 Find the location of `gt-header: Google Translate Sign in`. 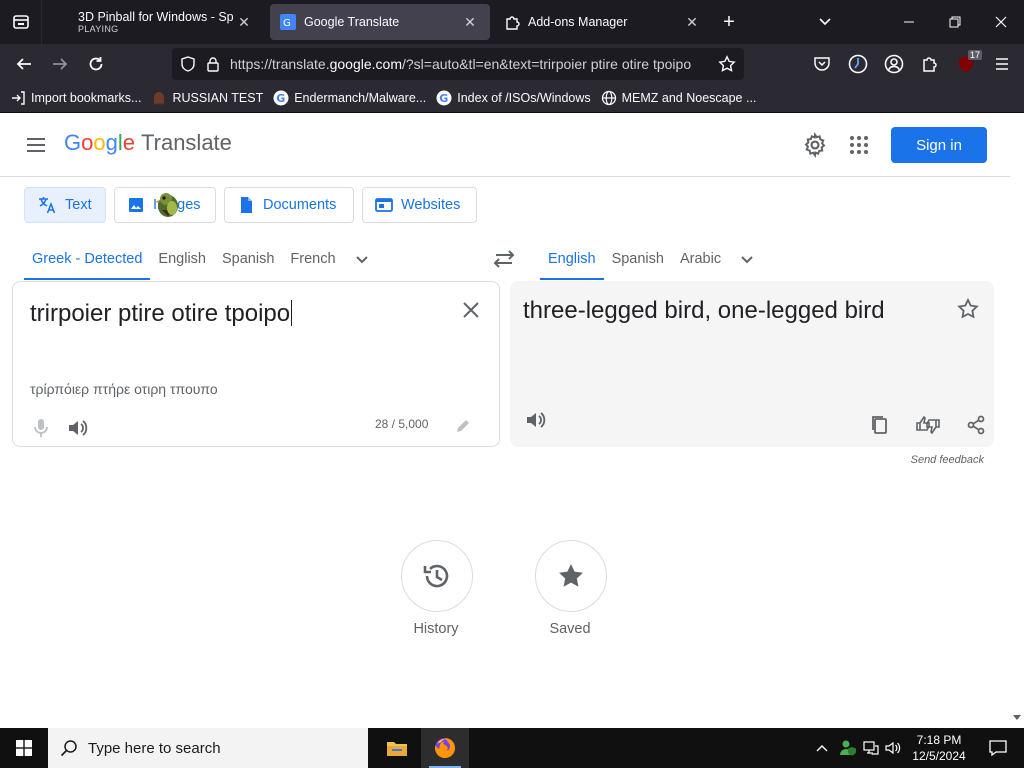

gt-header: Google Translate Sign in is located at coordinates (505, 145).